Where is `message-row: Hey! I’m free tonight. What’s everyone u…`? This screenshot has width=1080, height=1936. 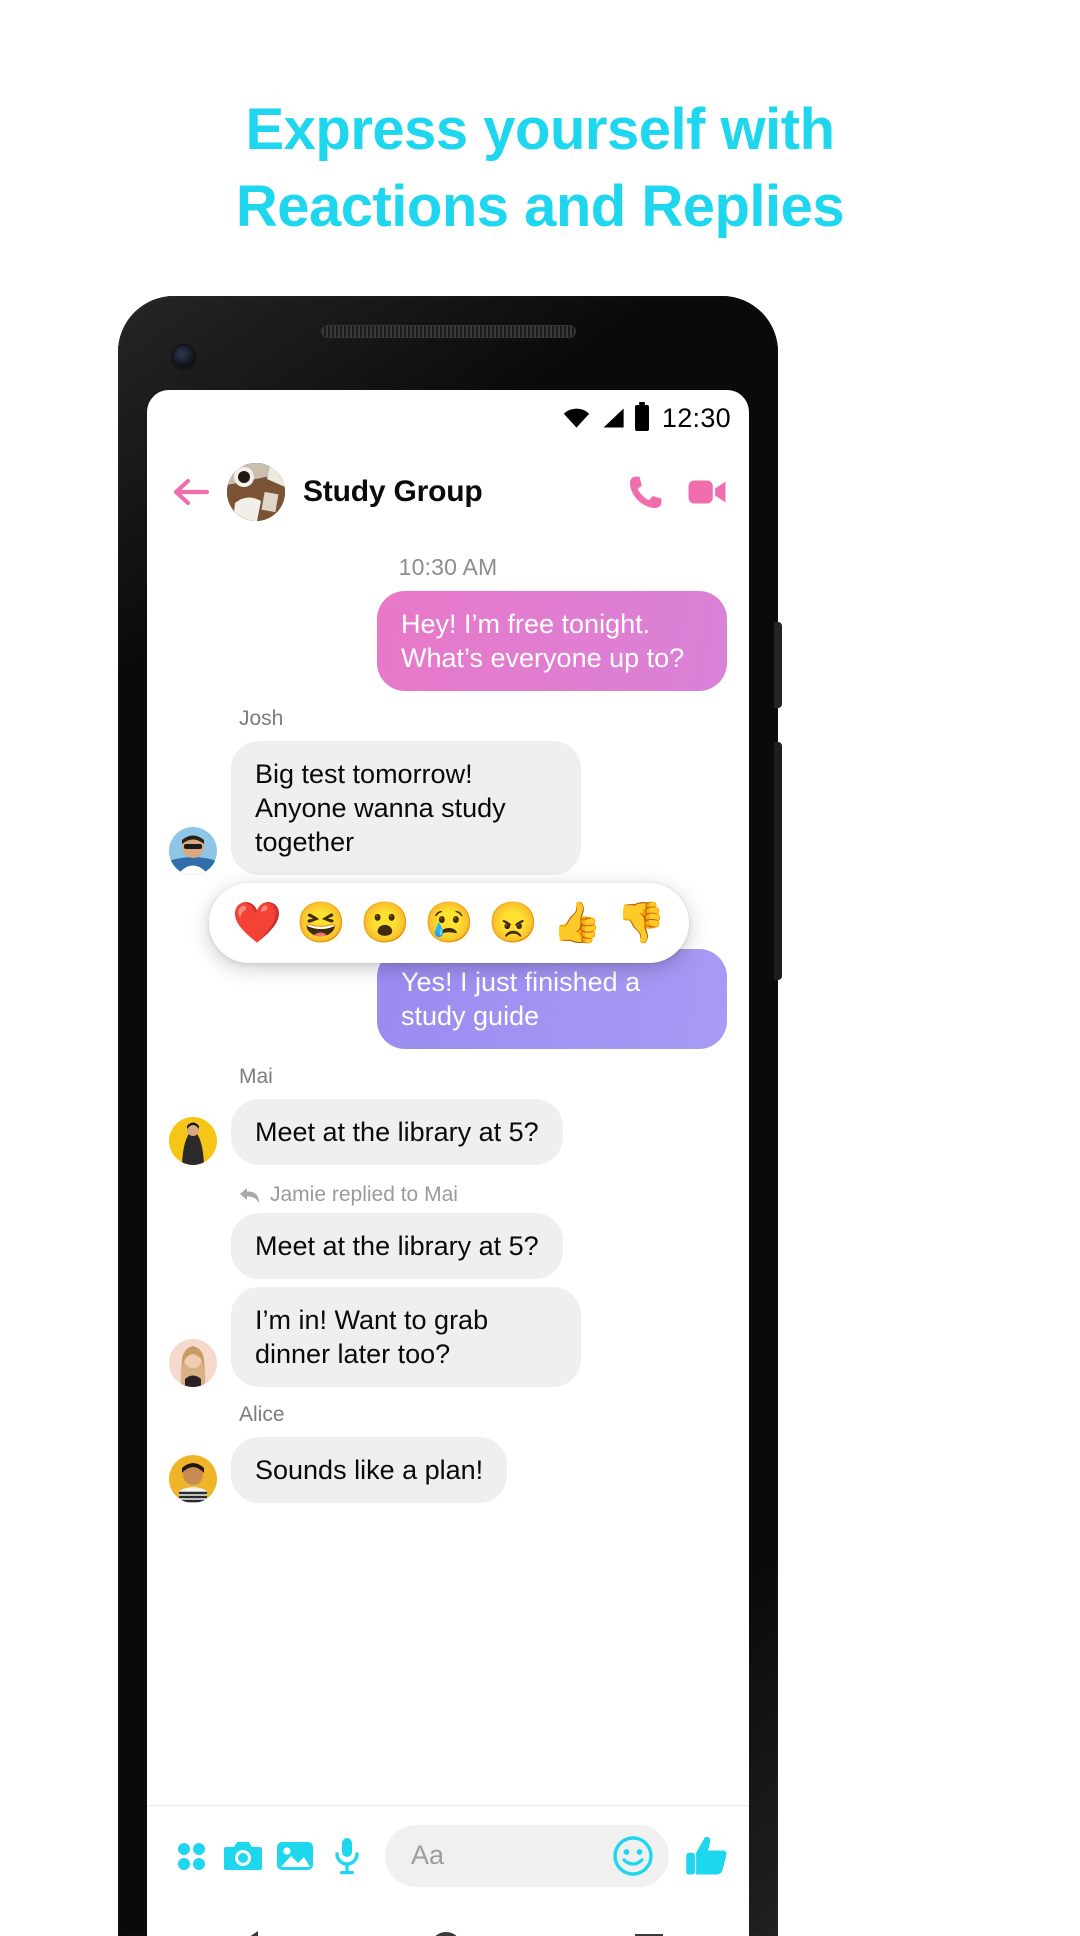 message-row: Hey! I’m free tonight. What’s everyone u… is located at coordinates (448, 641).